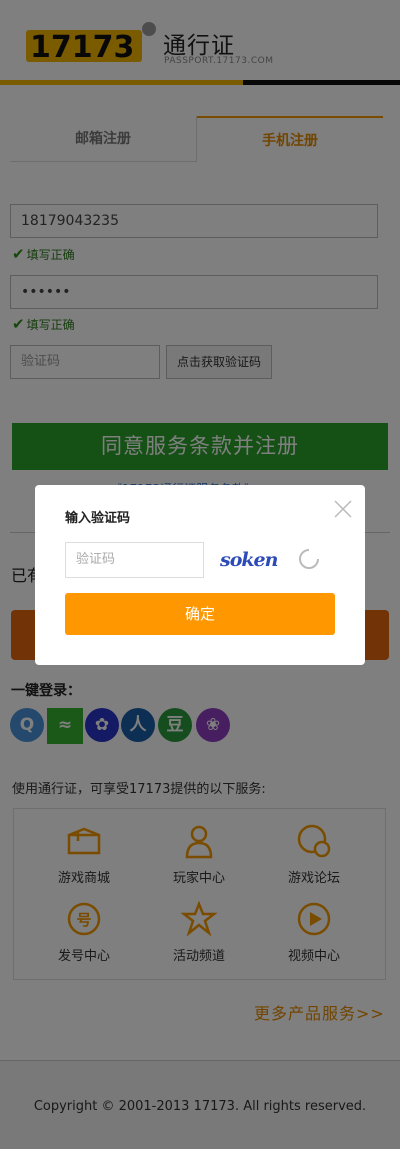  I want to click on captcha-image: soken, so click(252, 560).